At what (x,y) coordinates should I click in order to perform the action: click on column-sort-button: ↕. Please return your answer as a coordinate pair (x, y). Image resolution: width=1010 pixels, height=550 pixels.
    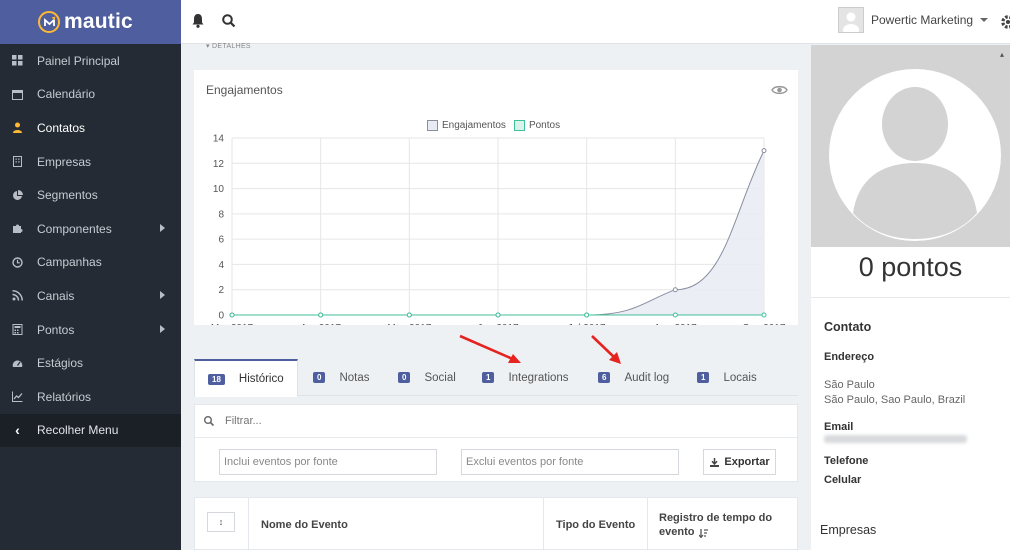
    Looking at the image, I should click on (221, 522).